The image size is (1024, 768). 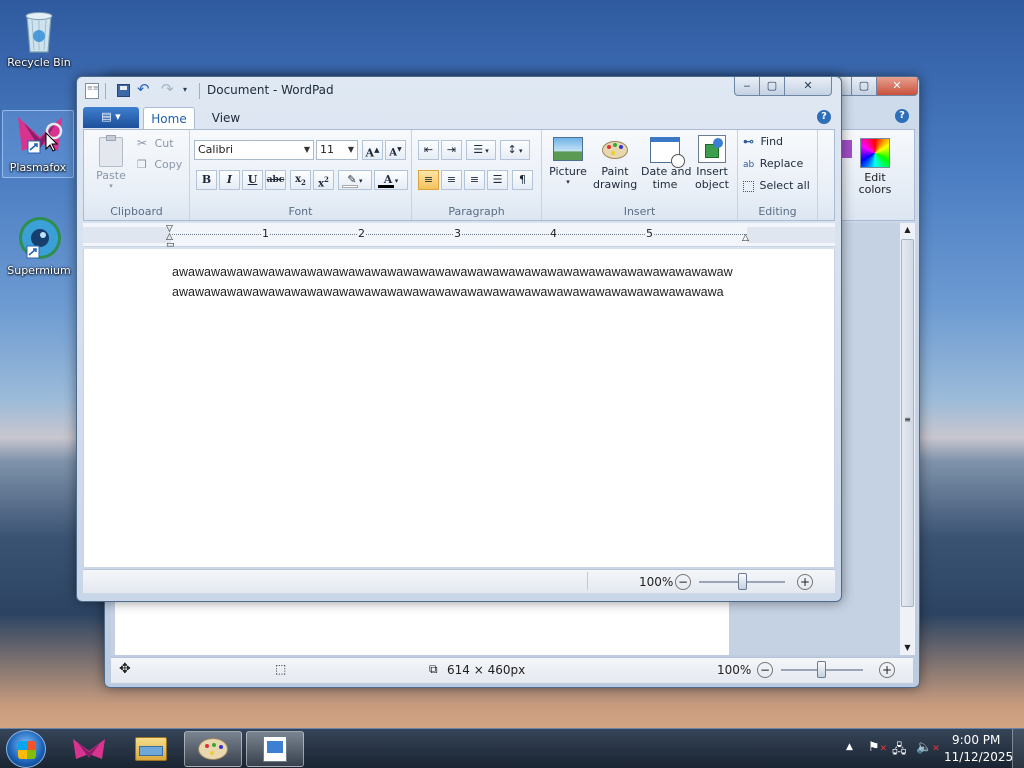 I want to click on insert-date-time-button: Date and time, so click(x=665, y=165).